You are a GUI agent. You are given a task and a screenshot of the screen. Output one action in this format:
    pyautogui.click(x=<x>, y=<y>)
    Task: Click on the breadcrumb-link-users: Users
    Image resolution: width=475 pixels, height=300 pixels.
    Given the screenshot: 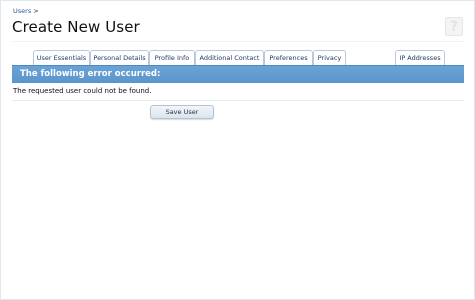 What is the action you would take?
    pyautogui.click(x=22, y=11)
    